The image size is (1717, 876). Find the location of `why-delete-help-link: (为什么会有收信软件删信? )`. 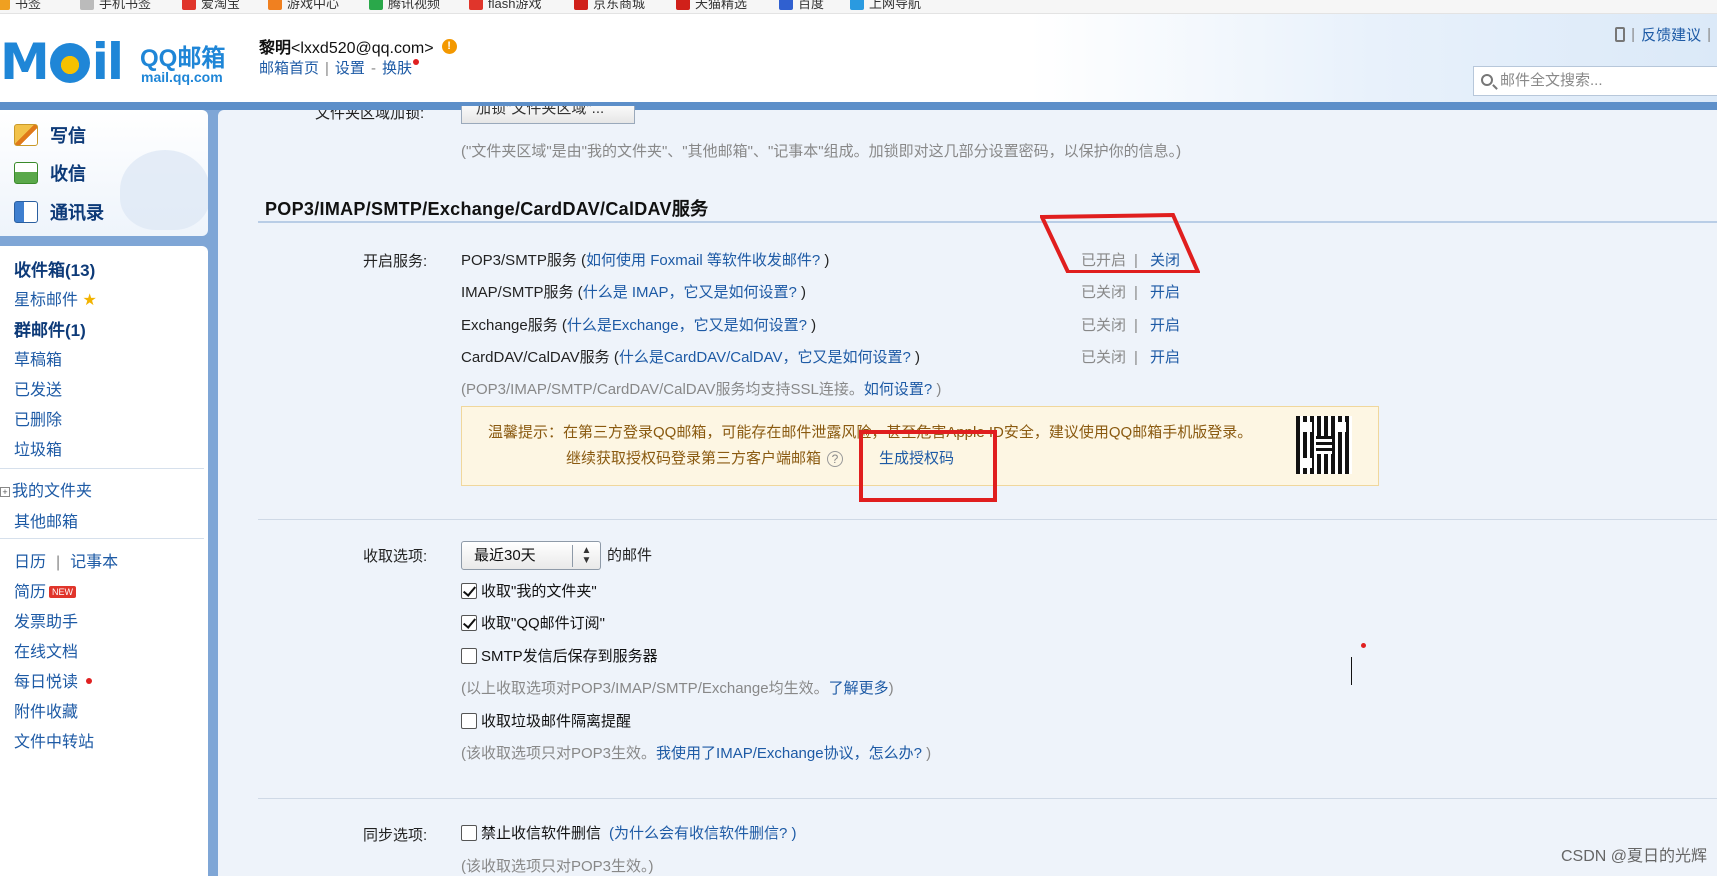

why-delete-help-link: (为什么会有收信软件删信? ) is located at coordinates (703, 832).